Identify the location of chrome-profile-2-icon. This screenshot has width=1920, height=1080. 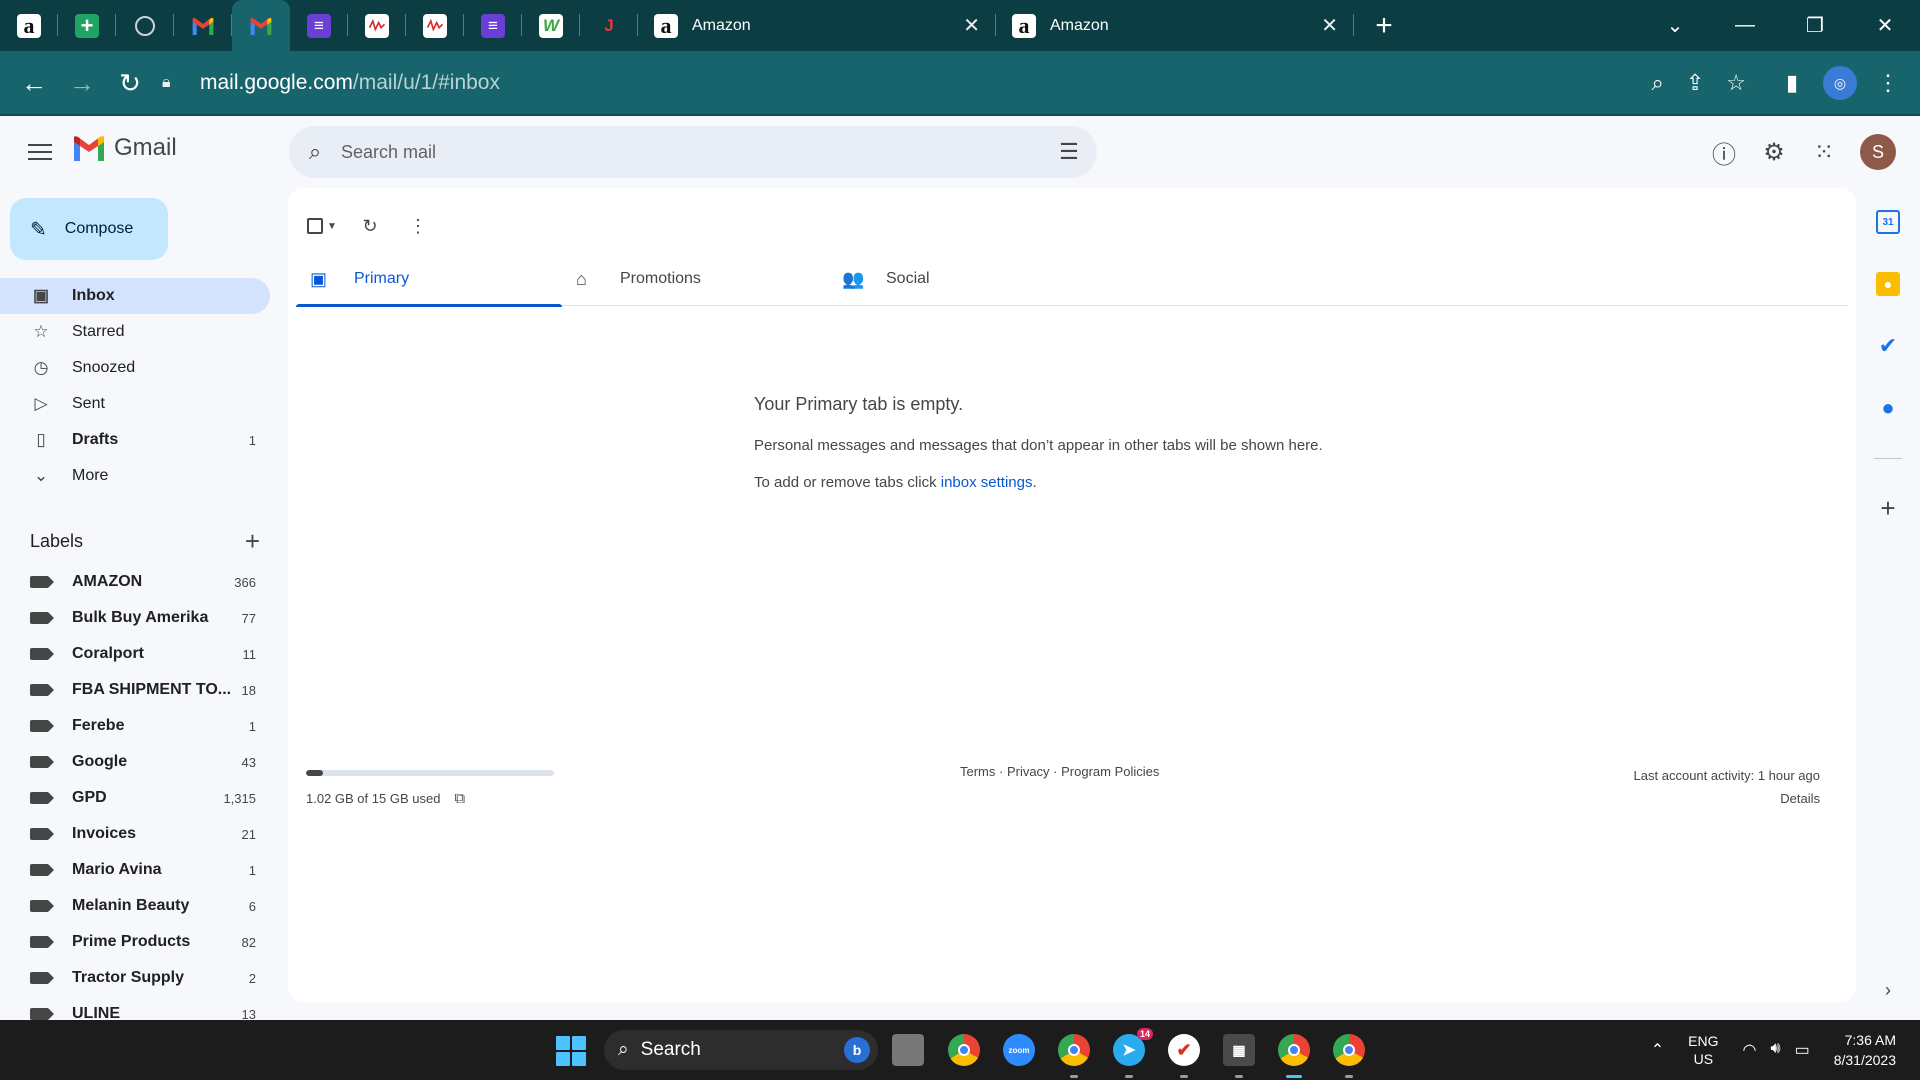
(1349, 1056).